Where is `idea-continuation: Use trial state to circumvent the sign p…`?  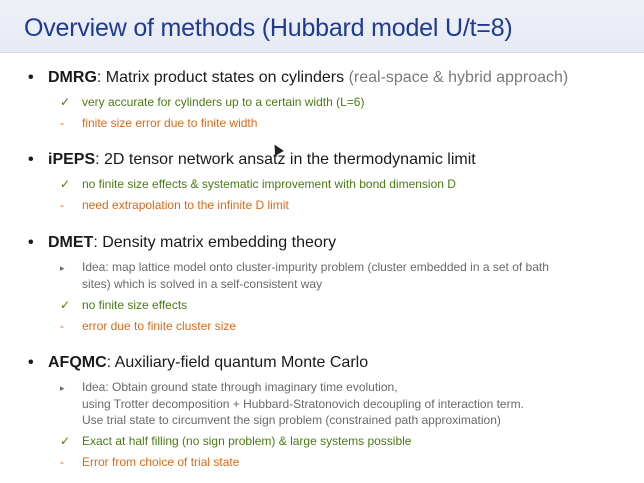 idea-continuation: Use trial state to circumvent the sign p… is located at coordinates (291, 420).